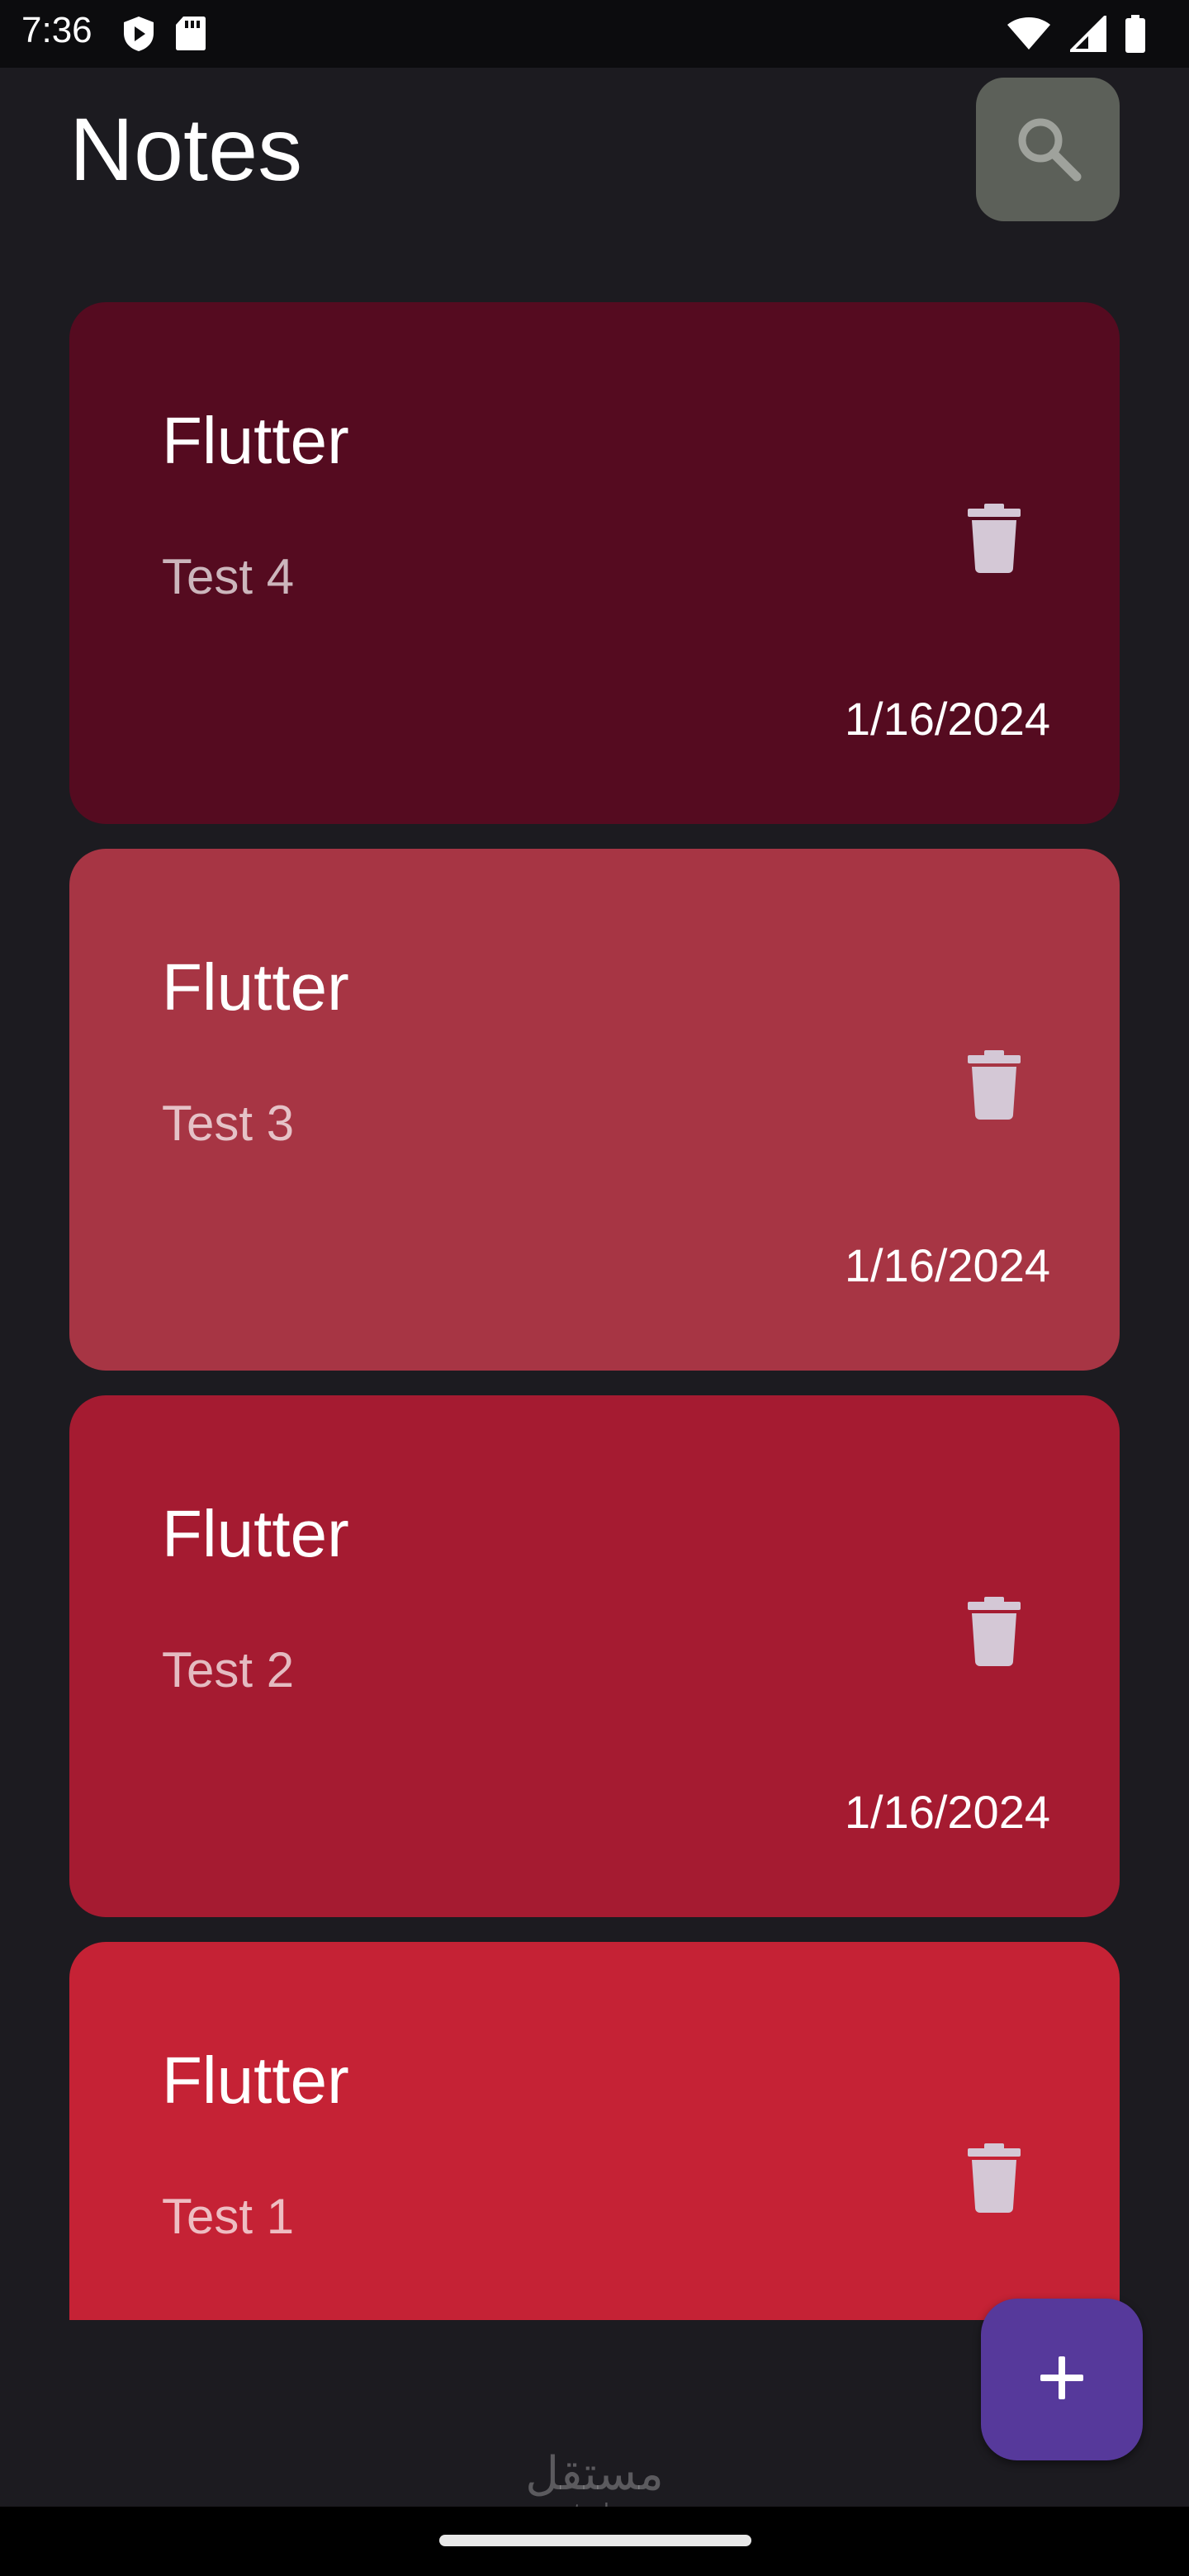 This screenshot has height=2576, width=1189. I want to click on battery-icon, so click(1135, 36).